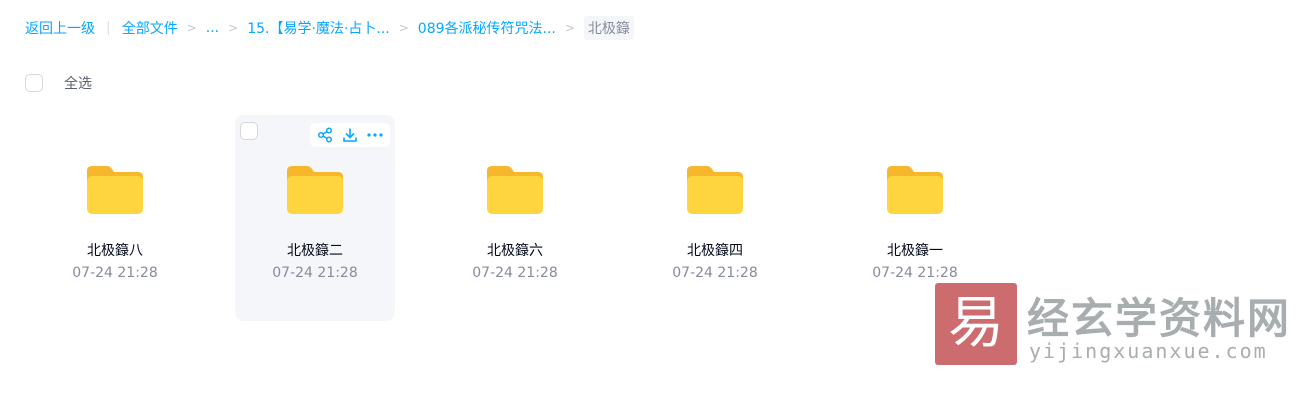  What do you see at coordinates (715, 251) in the screenshot?
I see `folder-name: 北极籙四` at bounding box center [715, 251].